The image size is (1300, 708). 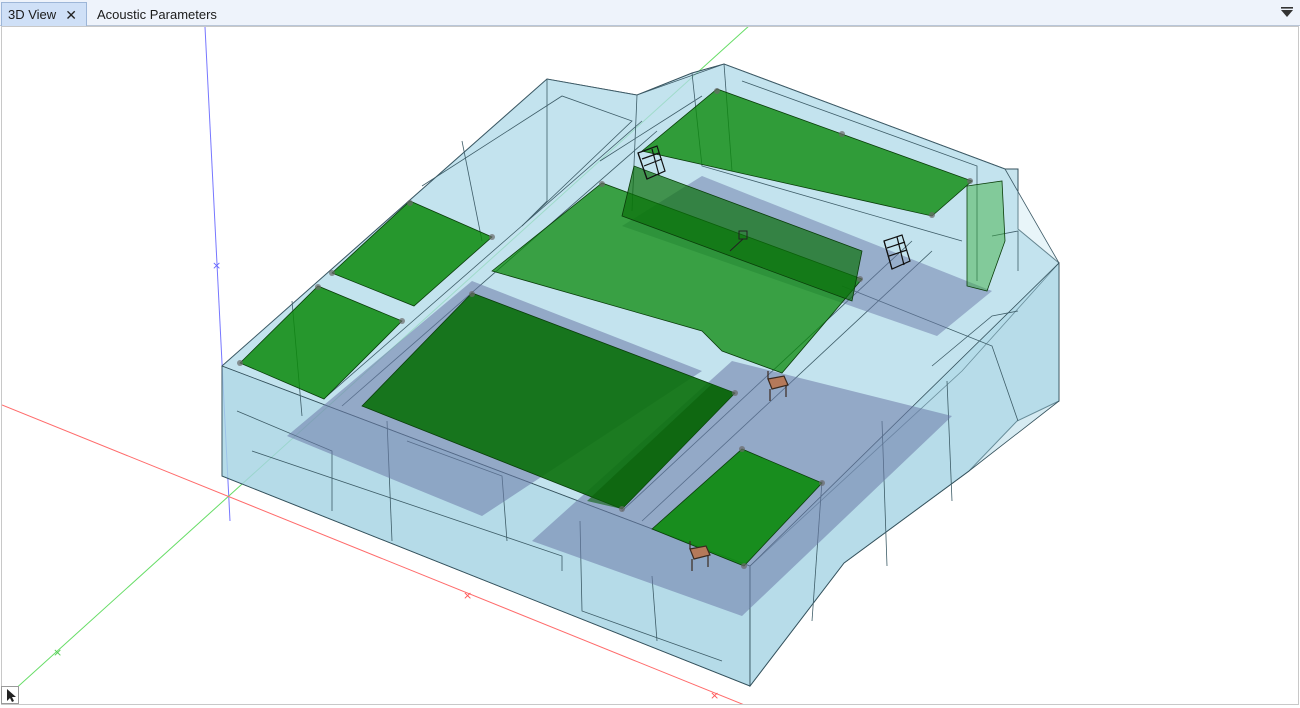 I want to click on triangle-down-icon, so click(x=1287, y=12).